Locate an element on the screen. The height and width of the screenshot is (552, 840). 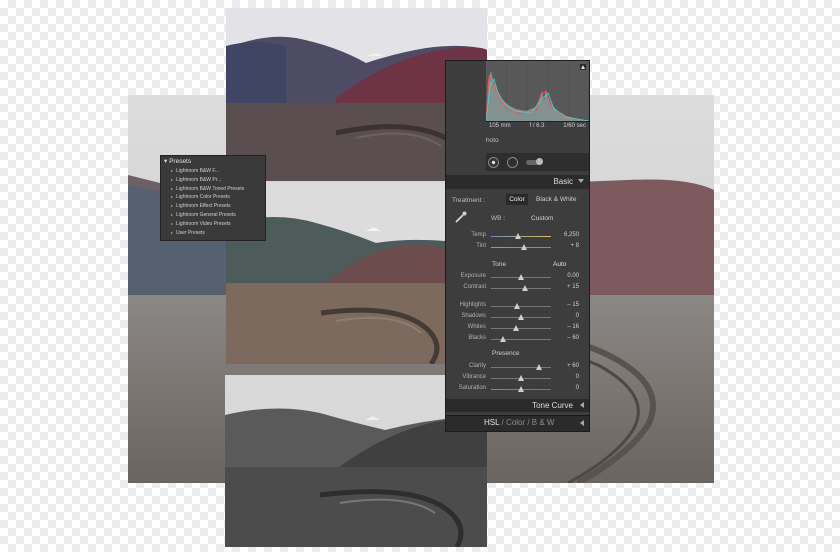
basic-section-title: Basic is located at coordinates (563, 181).